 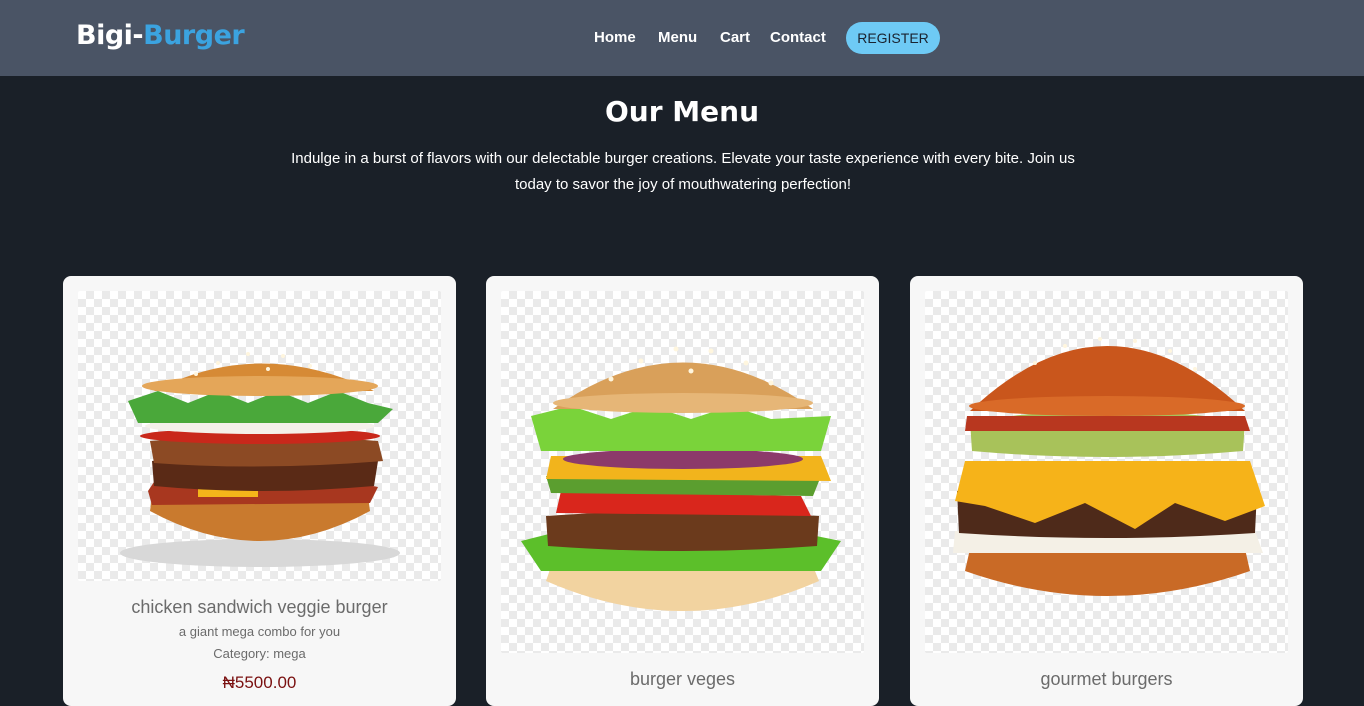 What do you see at coordinates (110, 35) in the screenshot?
I see `brand-part-1: Bigi-` at bounding box center [110, 35].